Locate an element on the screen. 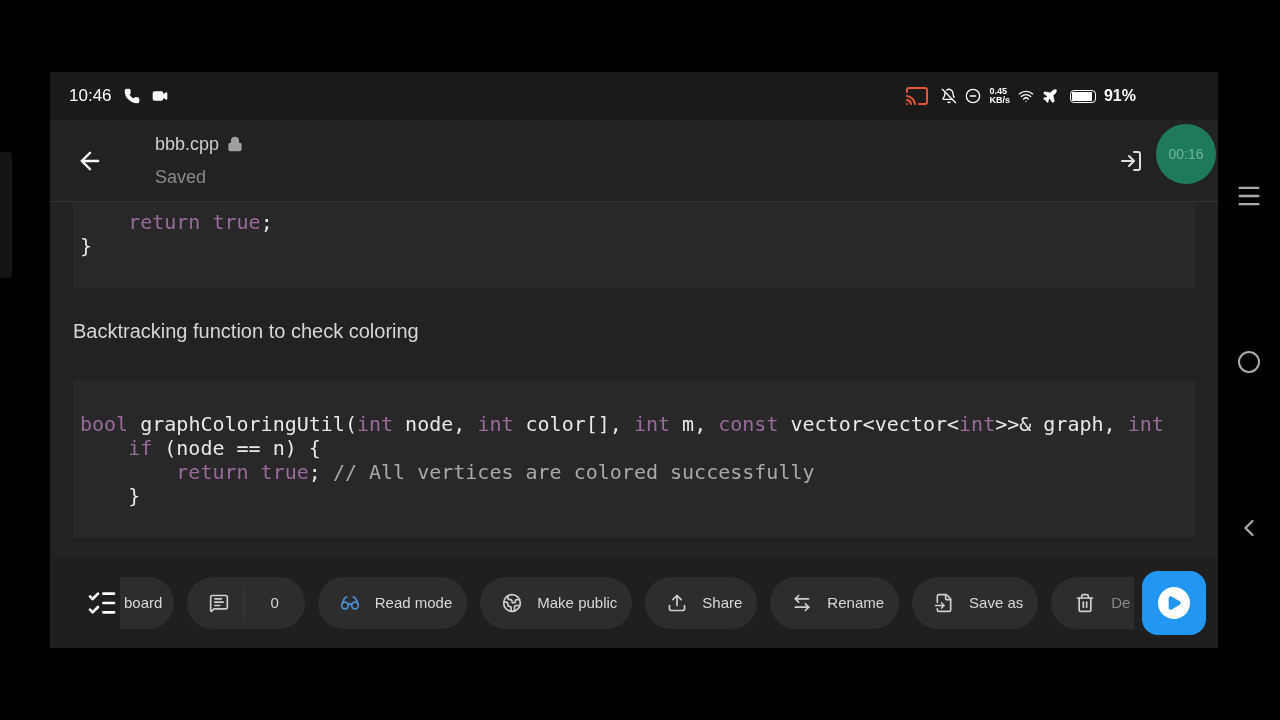  share-icon is located at coordinates (677, 603).